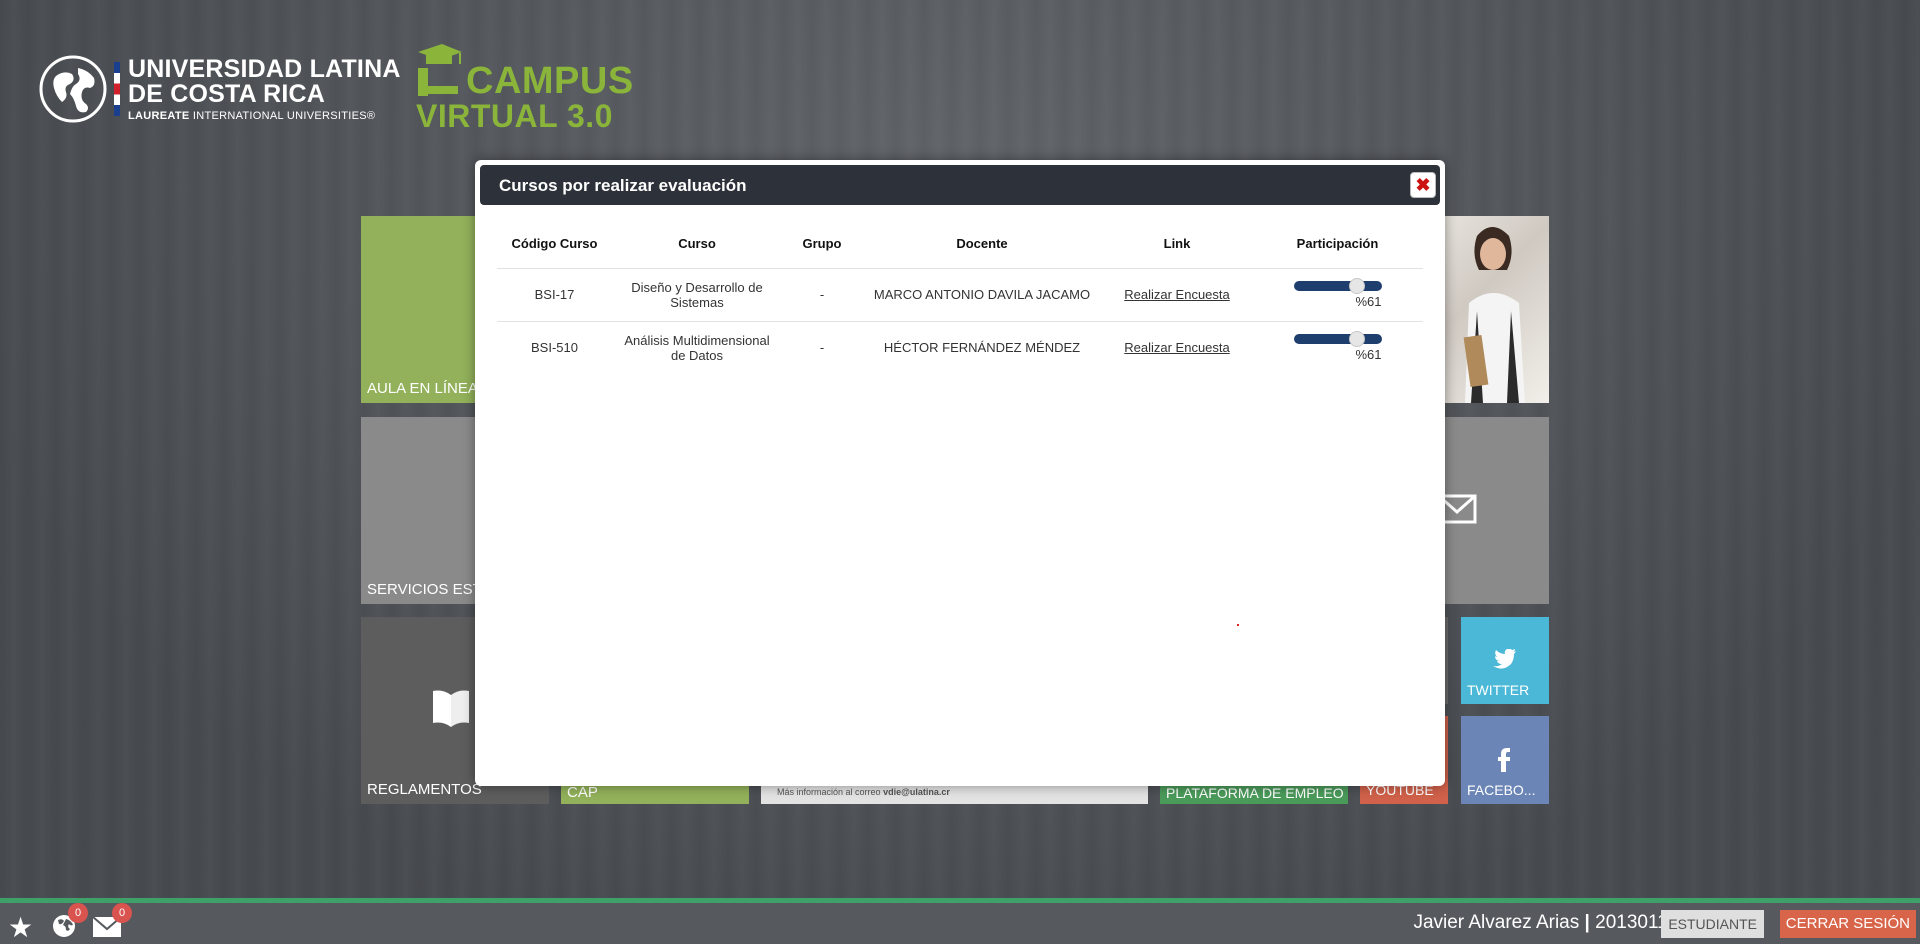  What do you see at coordinates (1498, 690) in the screenshot?
I see `tile-label: TWITTER` at bounding box center [1498, 690].